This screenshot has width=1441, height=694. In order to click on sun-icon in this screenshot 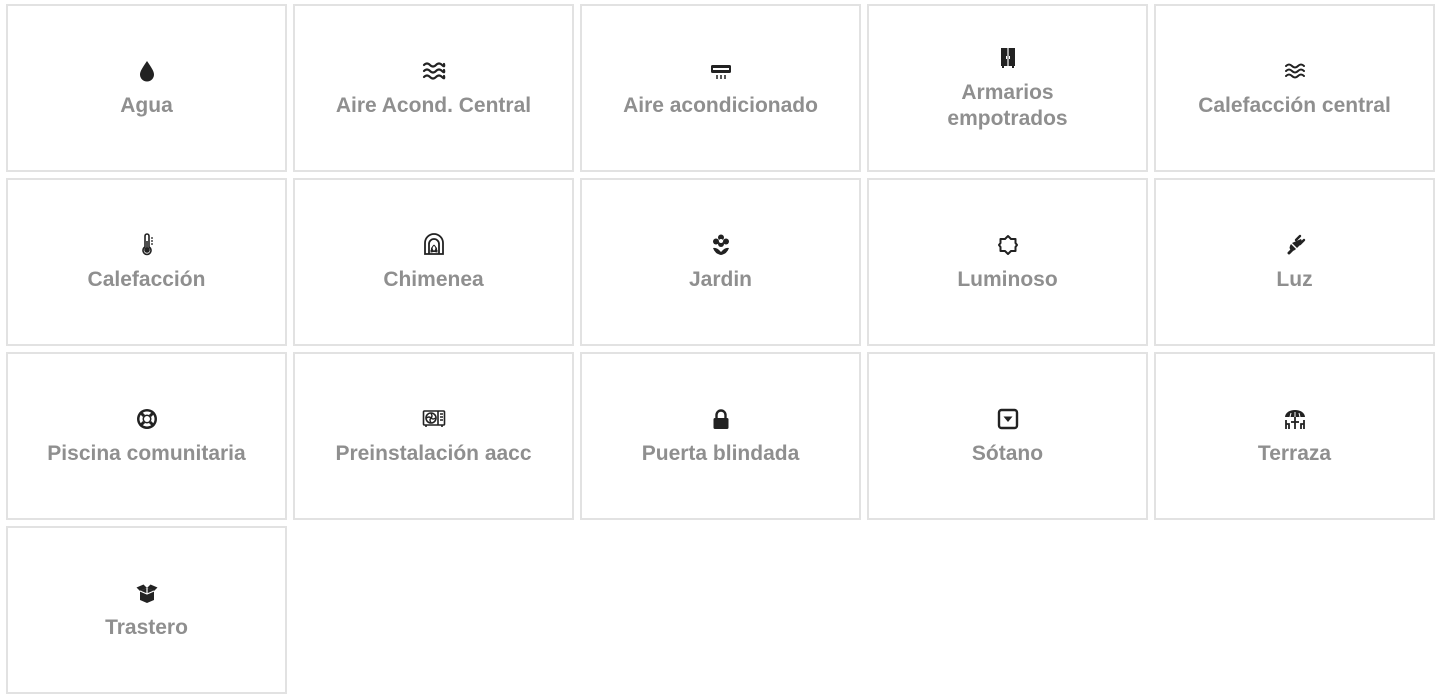, I will do `click(1008, 245)`.